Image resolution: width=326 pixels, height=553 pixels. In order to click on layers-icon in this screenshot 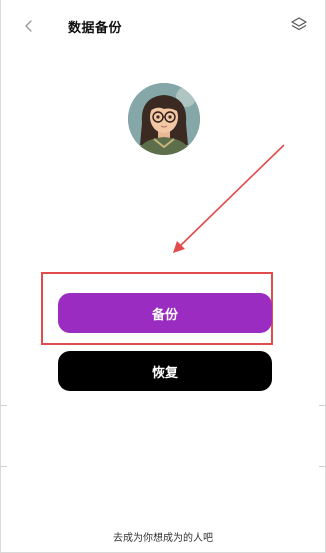, I will do `click(299, 27)`.